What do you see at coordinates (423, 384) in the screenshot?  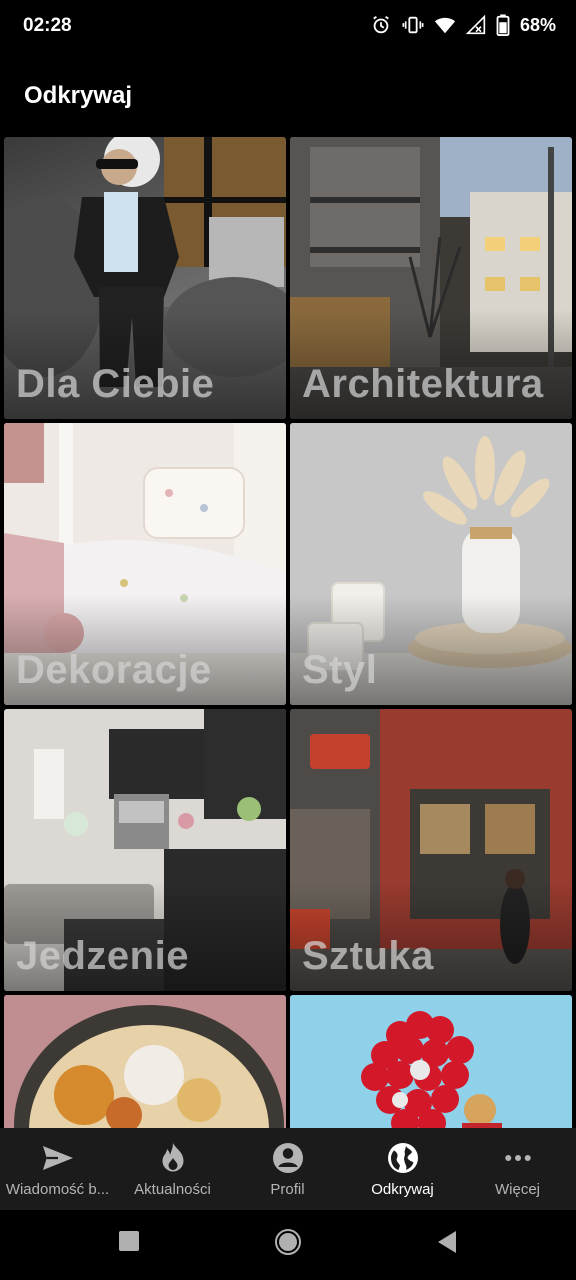 I see `category-label: Architektura` at bounding box center [423, 384].